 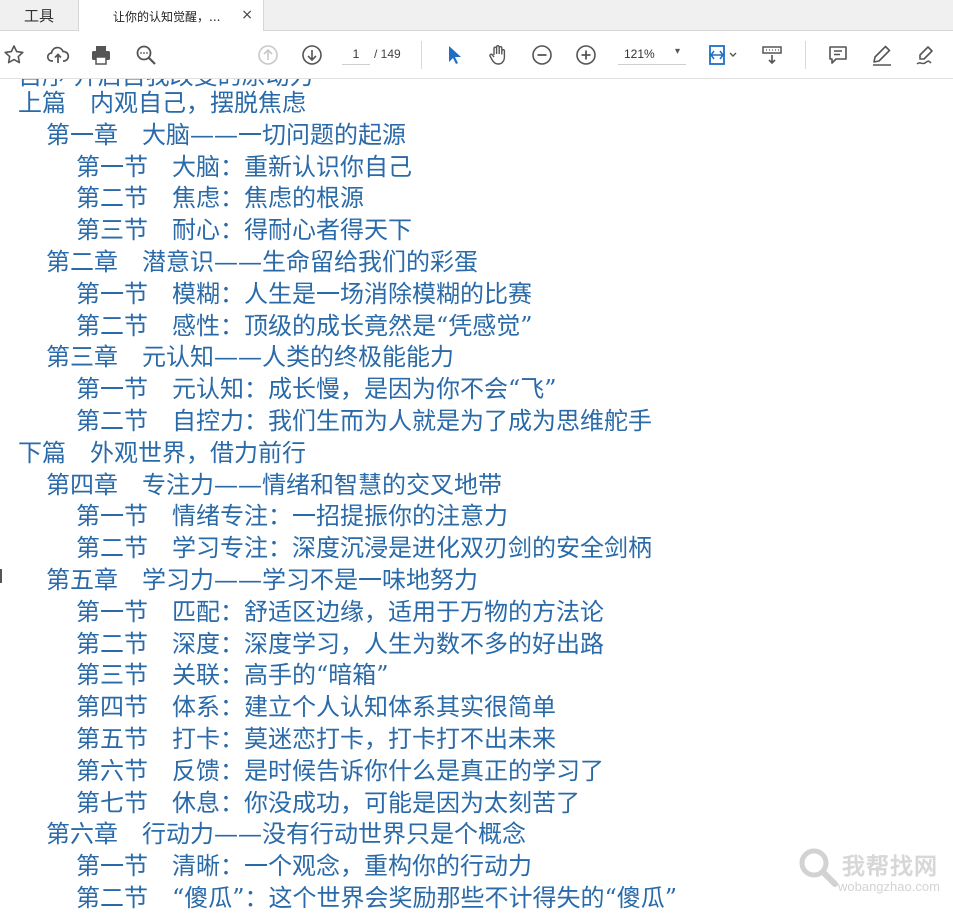 I want to click on toc-section-item: 第七节 休息：你没成功，可能是因为太刻苦了, so click(x=328, y=803).